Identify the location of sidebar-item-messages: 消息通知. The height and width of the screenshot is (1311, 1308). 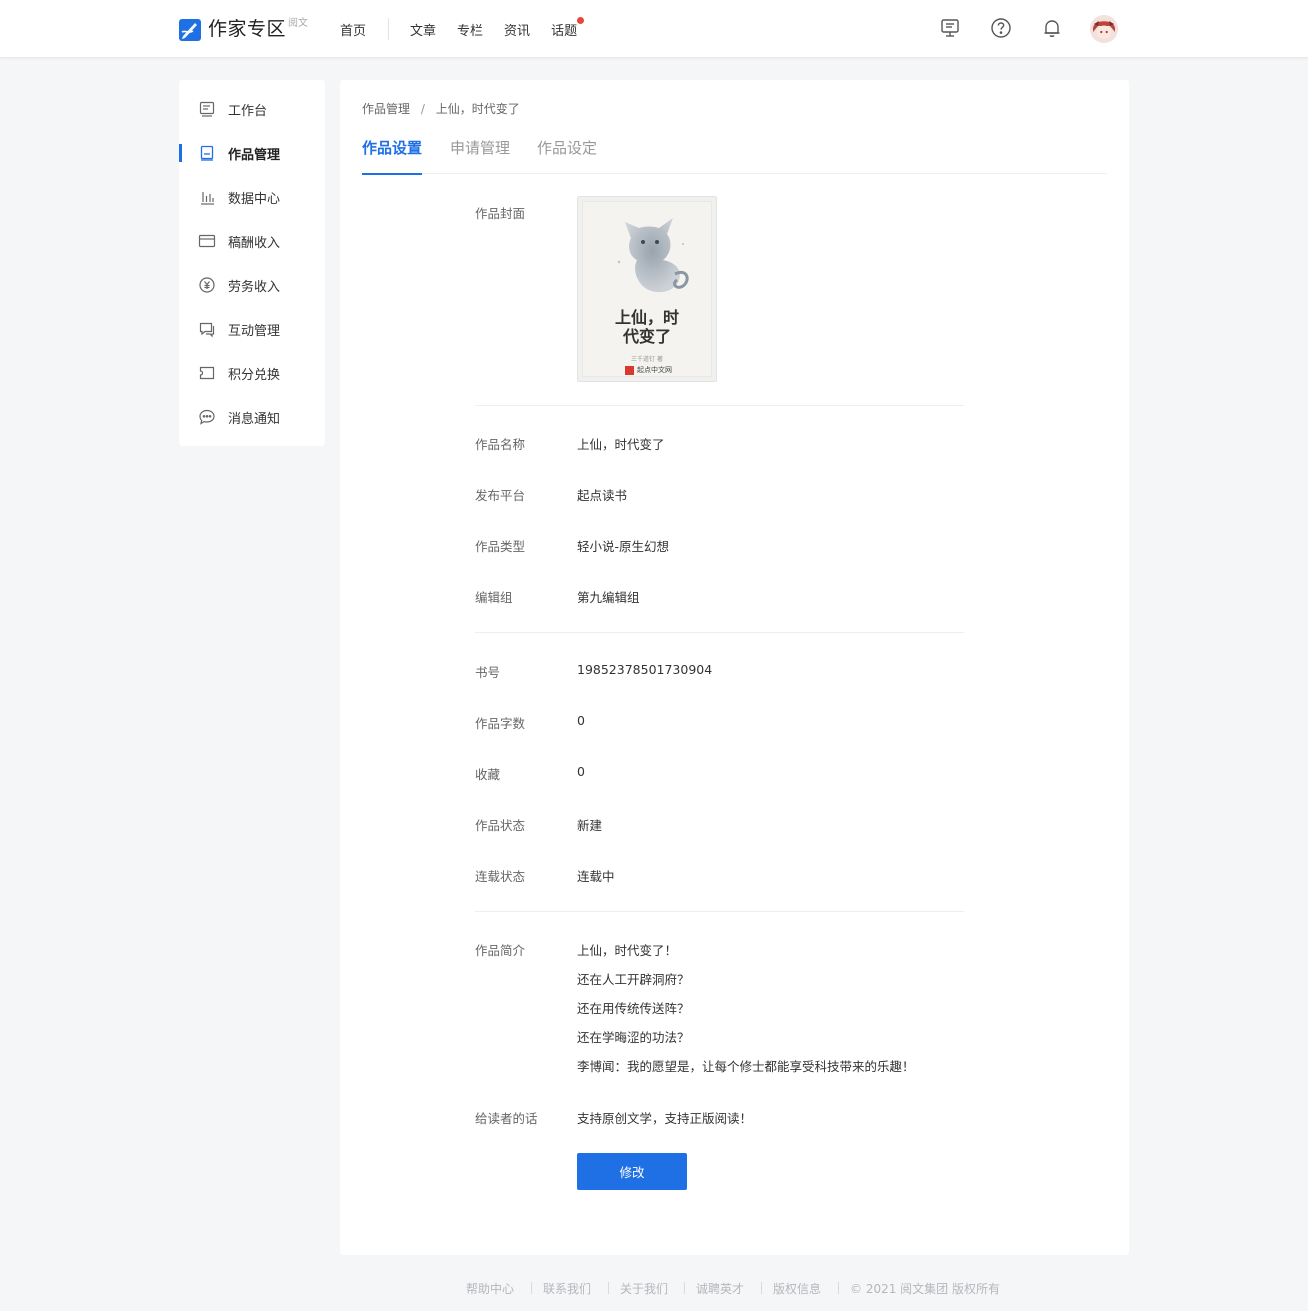
(252, 417).